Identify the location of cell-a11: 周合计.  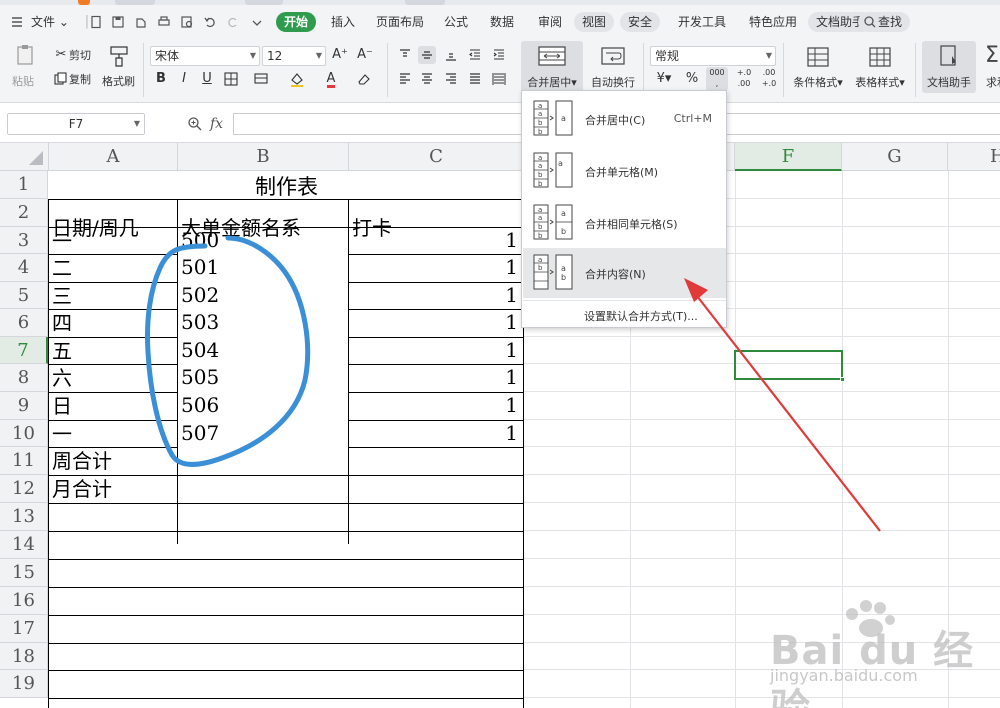
(82, 461).